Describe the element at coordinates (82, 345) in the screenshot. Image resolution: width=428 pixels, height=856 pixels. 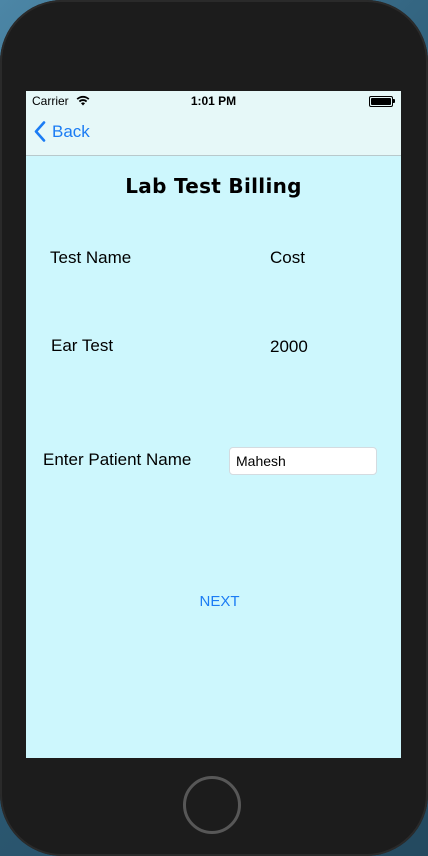
I see `test-name-value: Ear Test` at that location.